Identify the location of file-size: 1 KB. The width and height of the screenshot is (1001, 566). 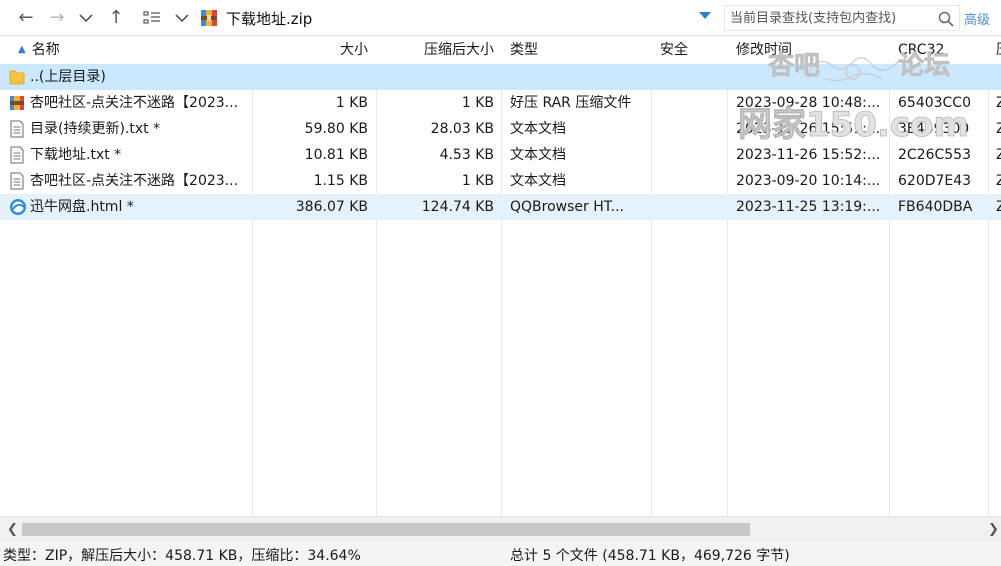
(351, 103).